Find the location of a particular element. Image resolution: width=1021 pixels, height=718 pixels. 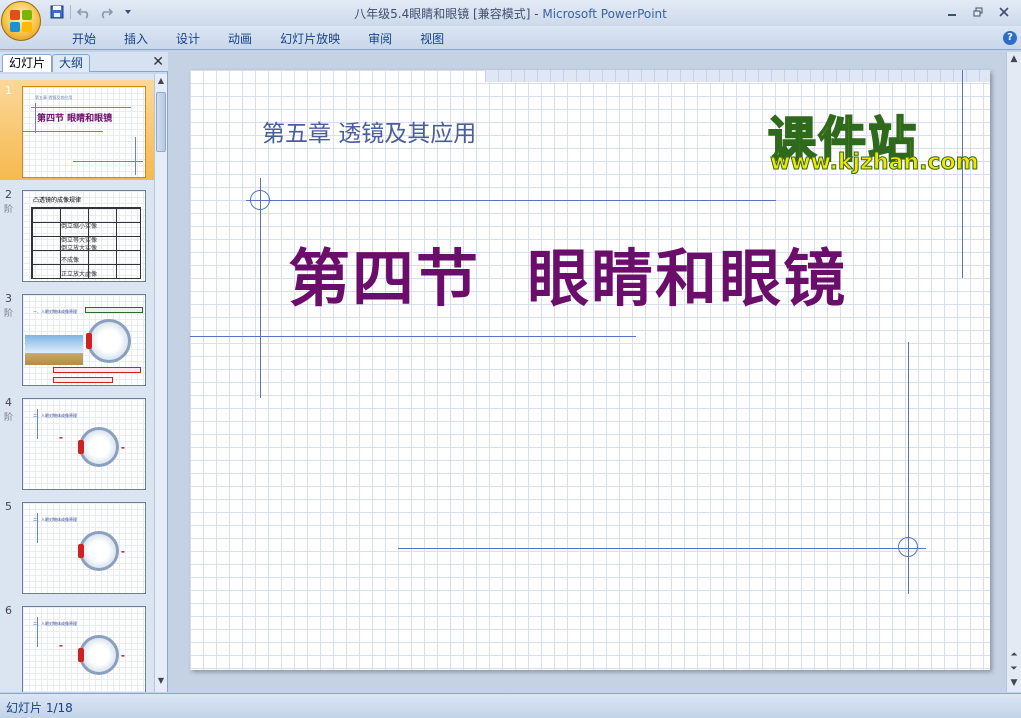

thumbnail-cell: 正立放大虚像 is located at coordinates (79, 274).